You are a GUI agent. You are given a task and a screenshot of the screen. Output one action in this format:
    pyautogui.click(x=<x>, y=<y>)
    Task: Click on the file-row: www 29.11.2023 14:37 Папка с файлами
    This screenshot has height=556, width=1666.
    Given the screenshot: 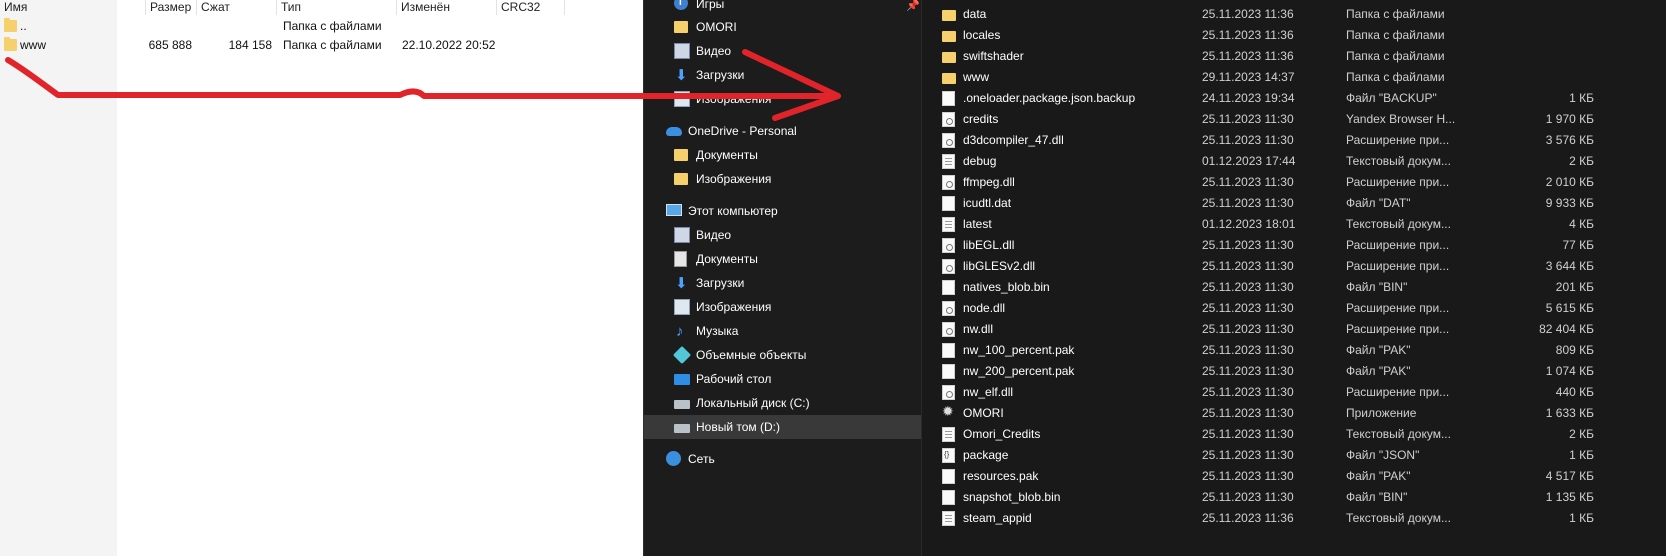 What is the action you would take?
    pyautogui.click(x=1294, y=77)
    